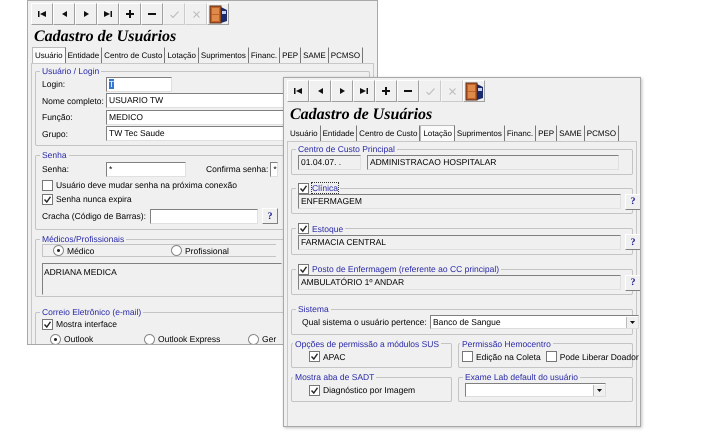 The width and height of the screenshot is (717, 437). What do you see at coordinates (508, 357) in the screenshot?
I see `label: Edição na Coleta` at bounding box center [508, 357].